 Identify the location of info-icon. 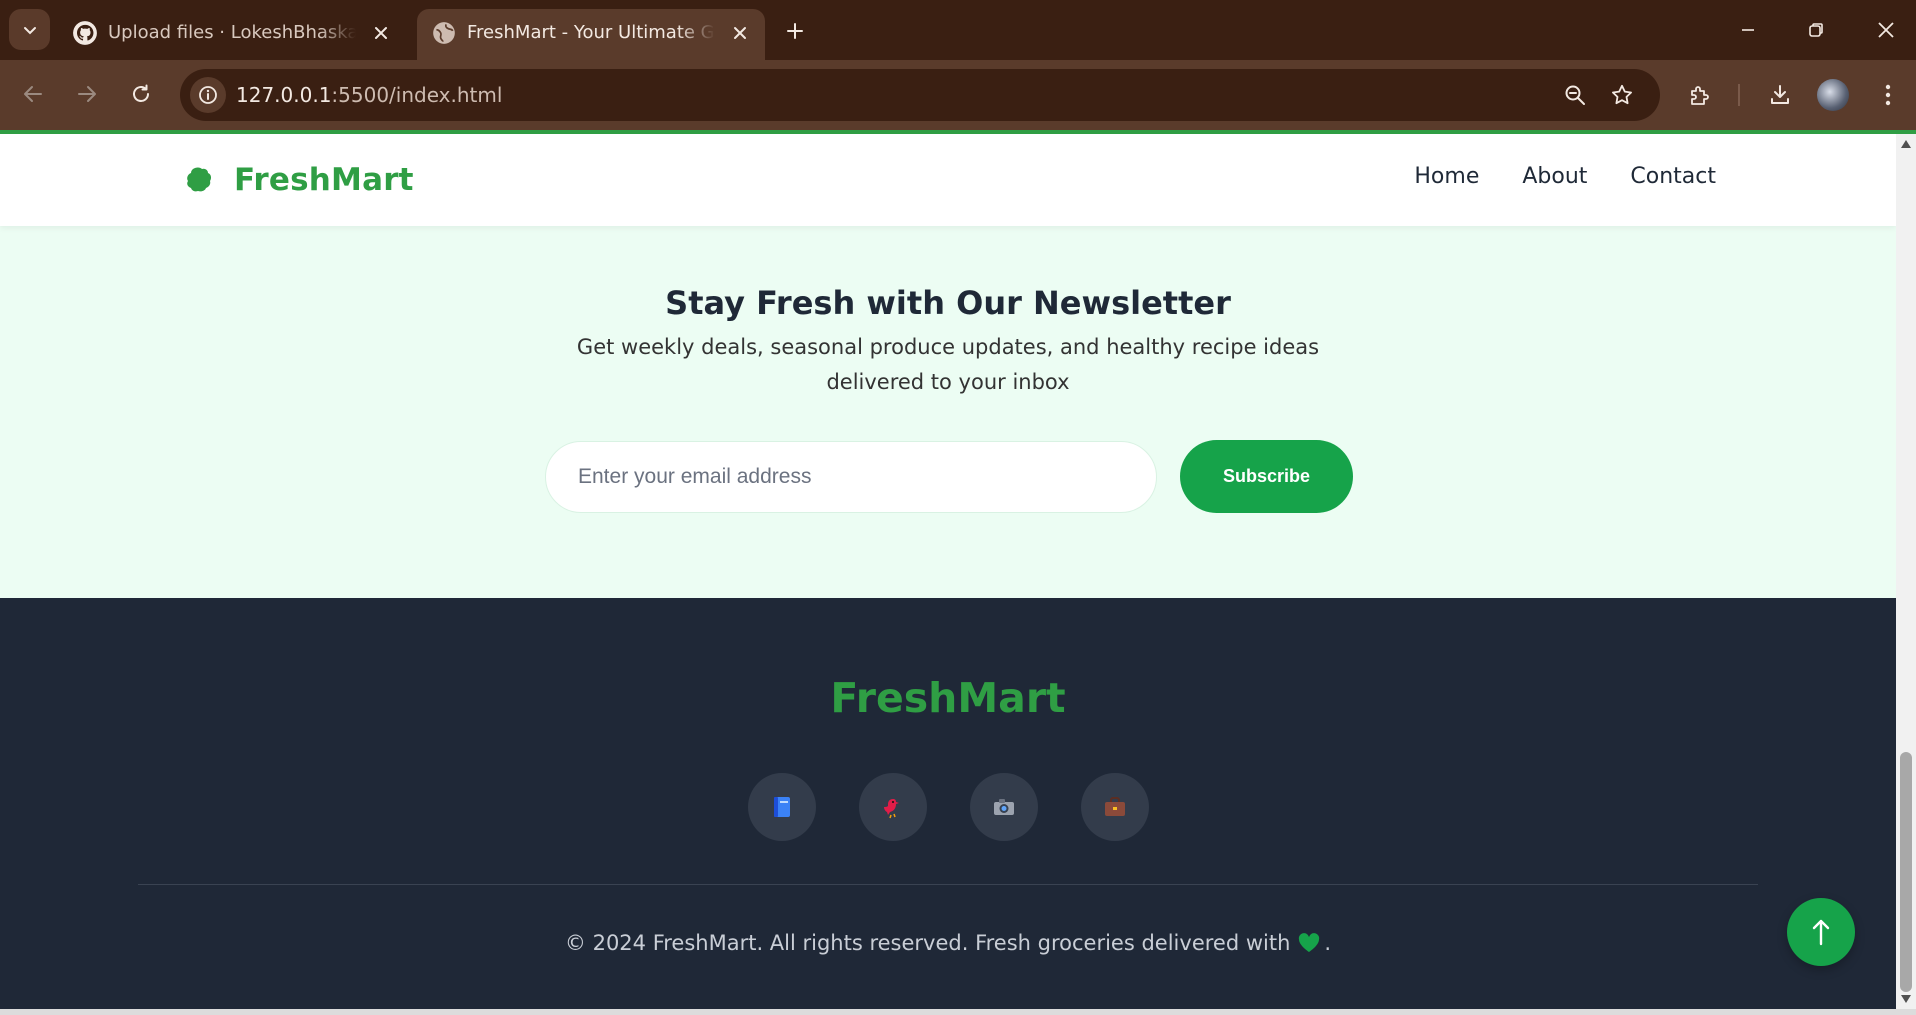
(208, 95).